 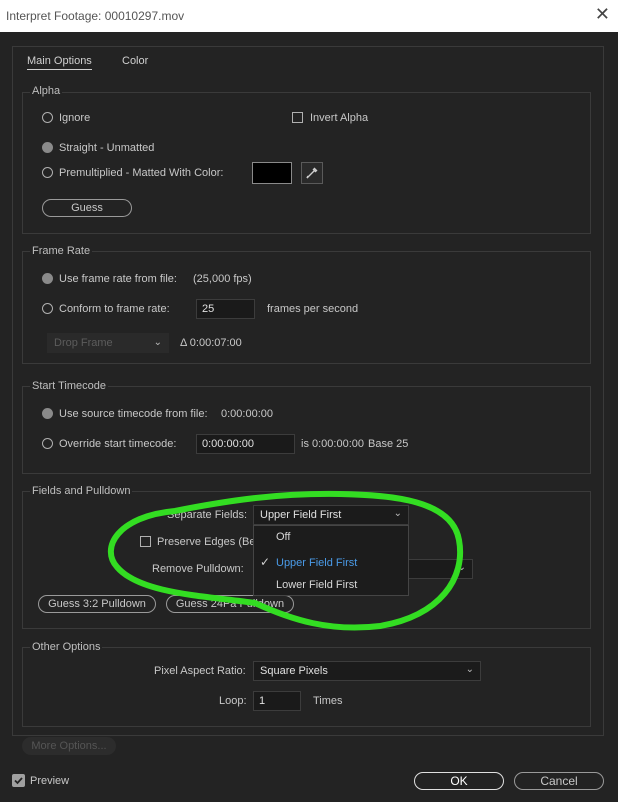 I want to click on chevron-down-icon: ⌄, so click(x=469, y=669).